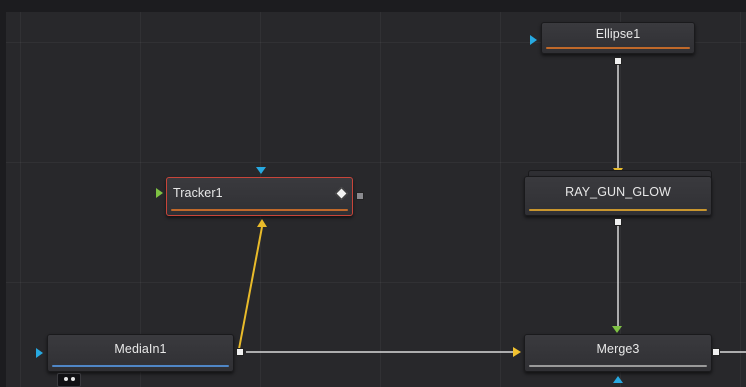 This screenshot has height=387, width=746. Describe the element at coordinates (140, 366) in the screenshot. I see `mediain1-type-bar` at that location.